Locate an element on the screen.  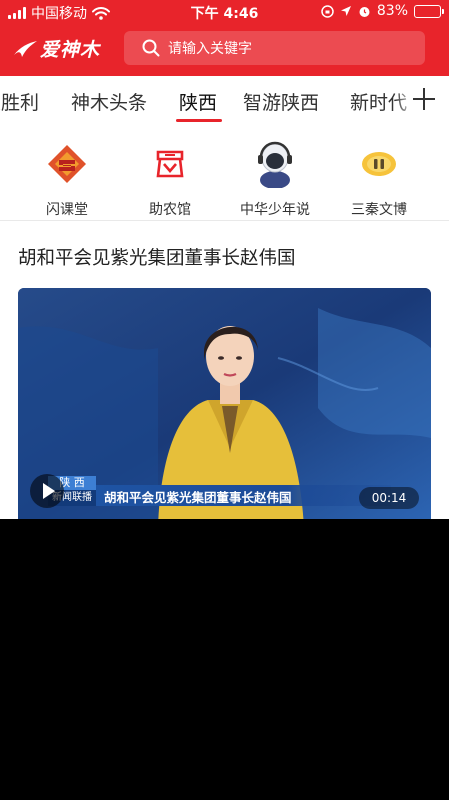
play-icon is located at coordinates (47, 491).